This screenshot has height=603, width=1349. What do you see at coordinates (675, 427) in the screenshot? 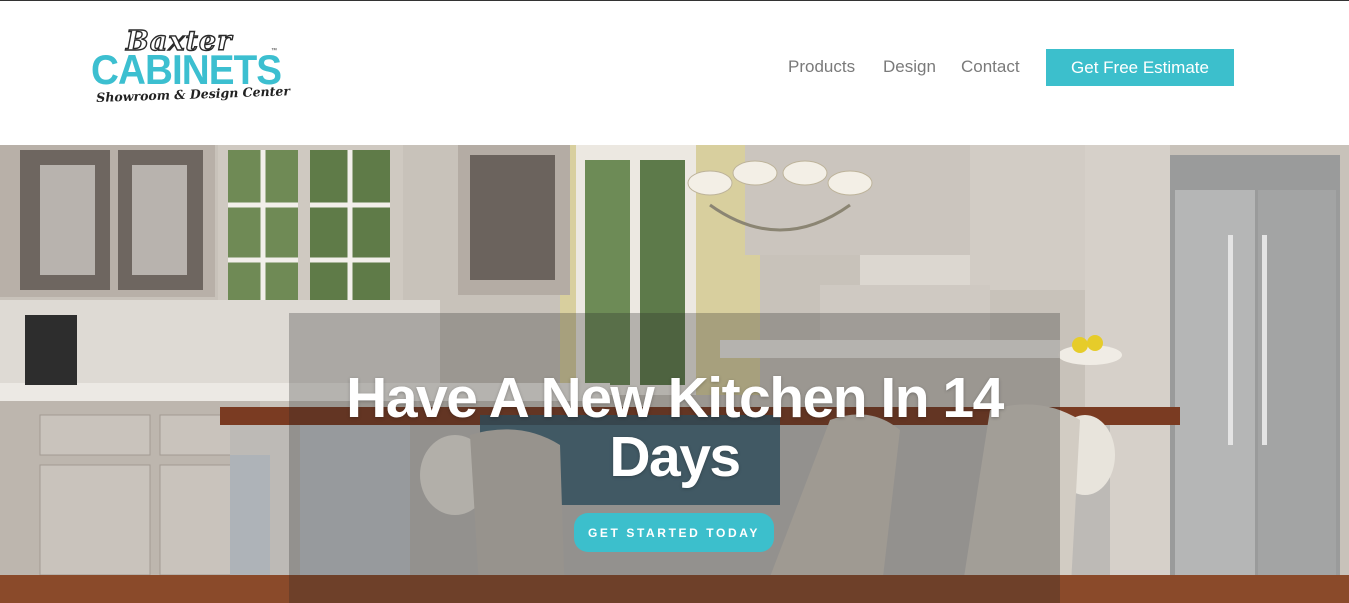
I see `hero-headline: Have A New Kitchen In 14 Days` at bounding box center [675, 427].